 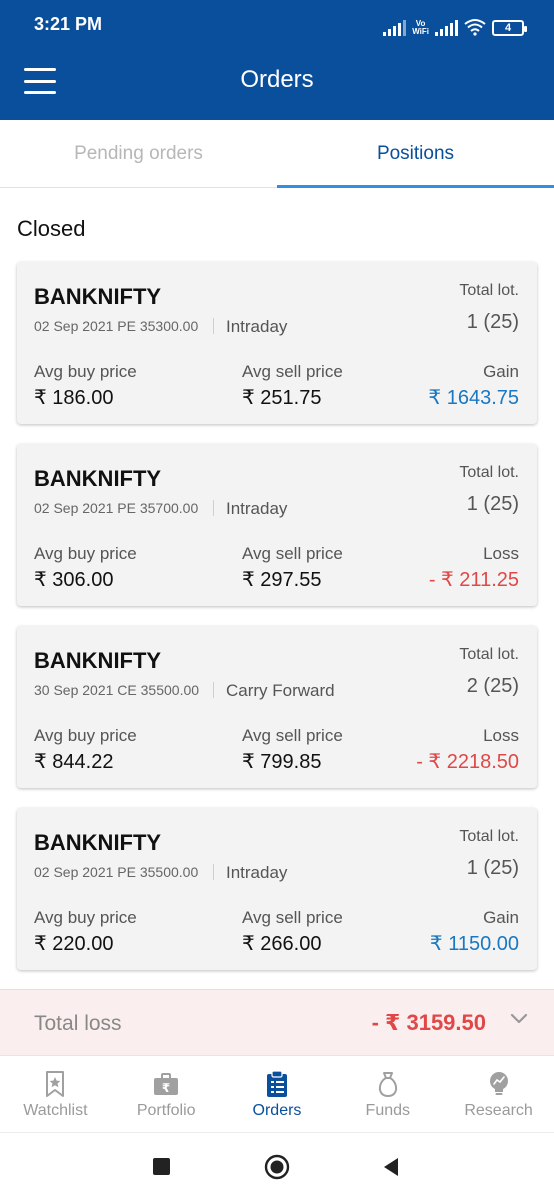 I want to click on home-button, so click(x=277, y=1167).